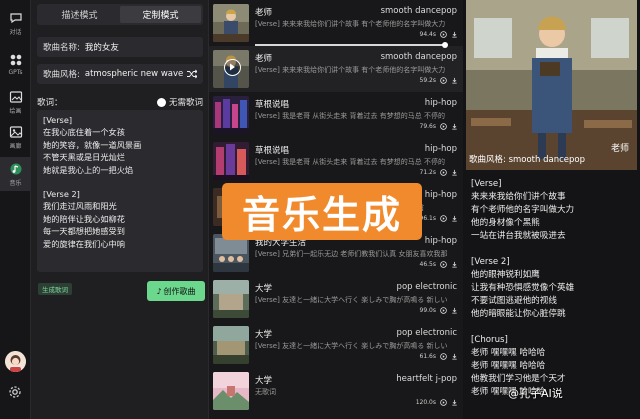  Describe the element at coordinates (428, 80) in the screenshot. I see `song-duration: 59.2s` at that location.